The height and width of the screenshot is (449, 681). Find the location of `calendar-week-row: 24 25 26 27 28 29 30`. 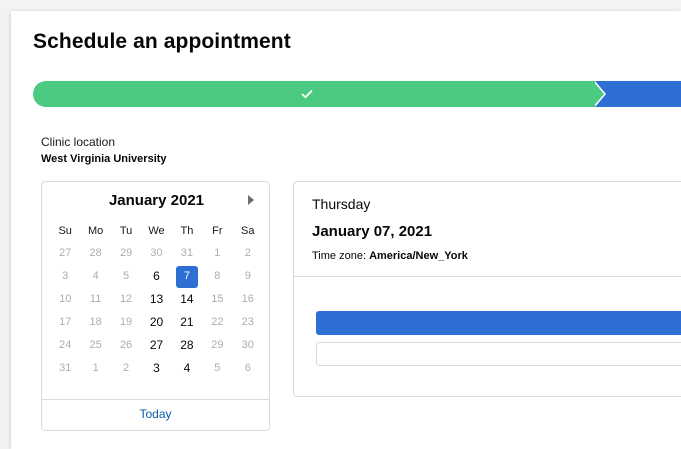

calendar-week-row: 24 25 26 27 28 29 30 is located at coordinates (156, 345).